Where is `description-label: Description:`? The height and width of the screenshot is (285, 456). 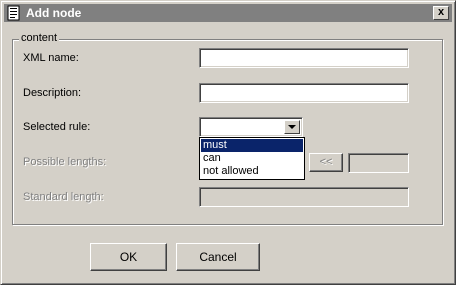
description-label: Description: is located at coordinates (52, 93).